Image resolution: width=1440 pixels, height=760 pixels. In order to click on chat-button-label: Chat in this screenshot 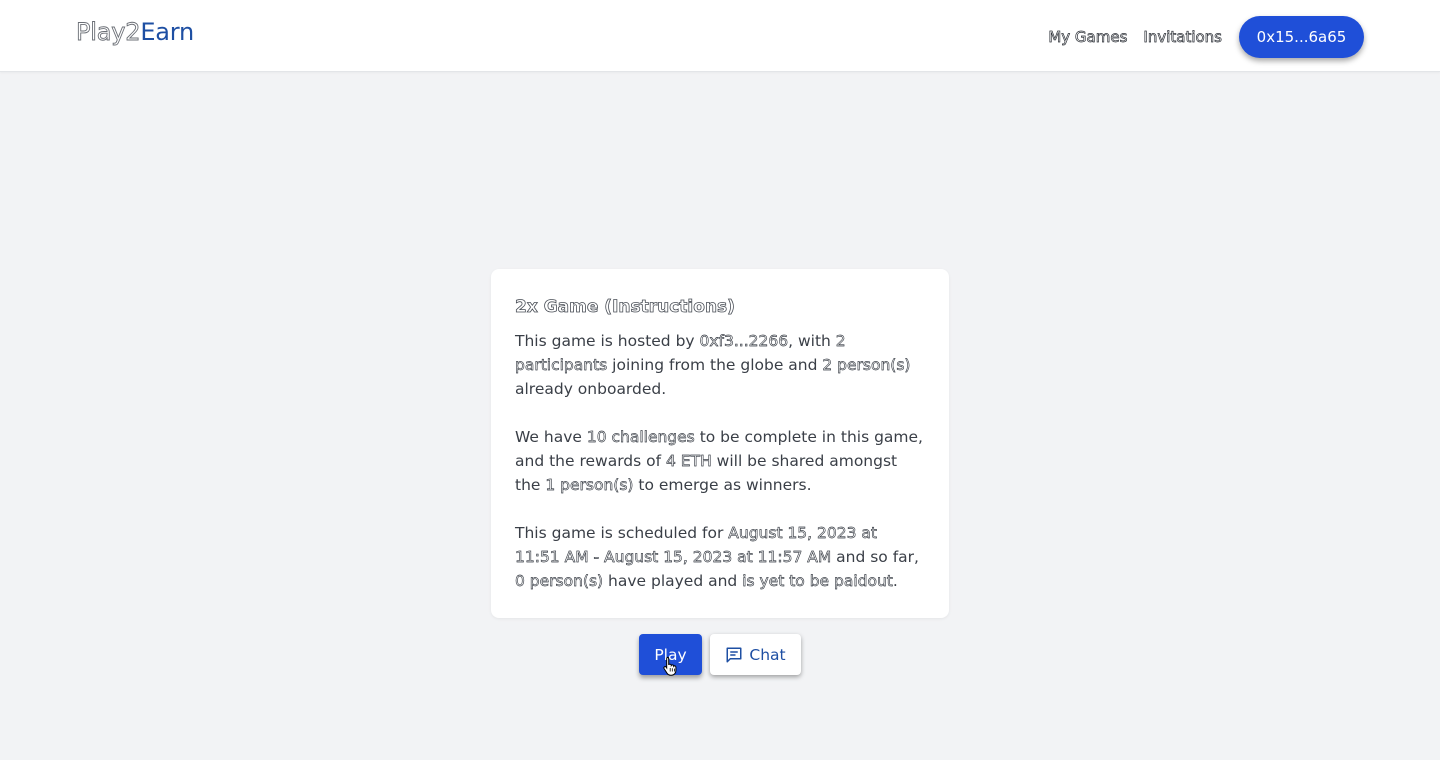, I will do `click(767, 654)`.